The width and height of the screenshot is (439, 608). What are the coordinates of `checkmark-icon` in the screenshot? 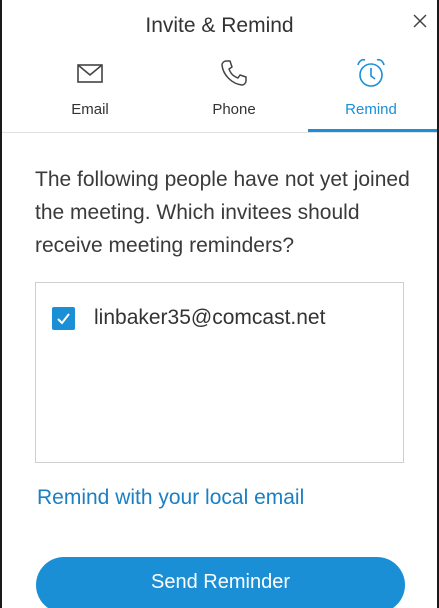 It's located at (63, 318).